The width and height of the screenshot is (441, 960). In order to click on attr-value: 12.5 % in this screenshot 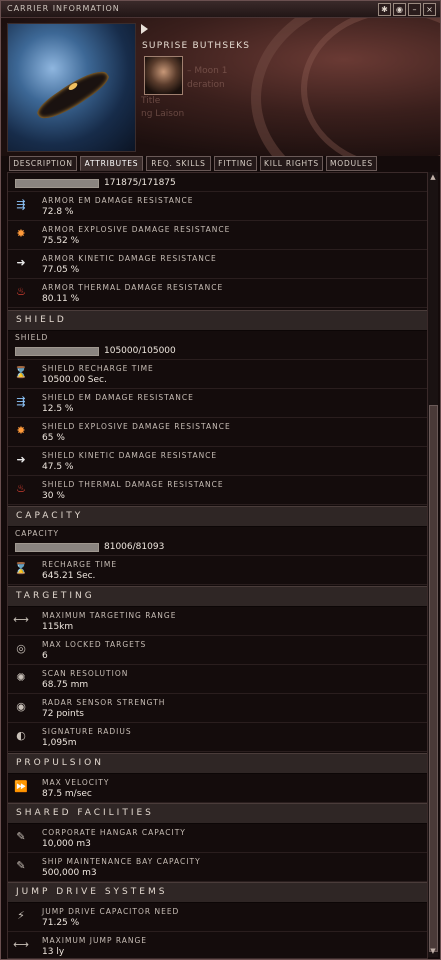, I will do `click(58, 409)`.